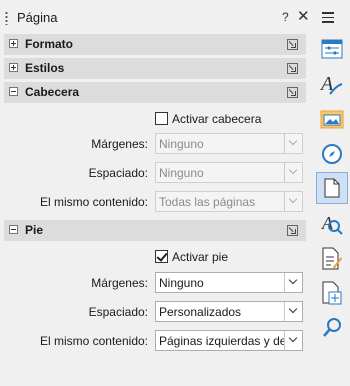 The height and width of the screenshot is (386, 350). Describe the element at coordinates (229, 172) in the screenshot. I see `header-spacing-select: Ninguno` at that location.